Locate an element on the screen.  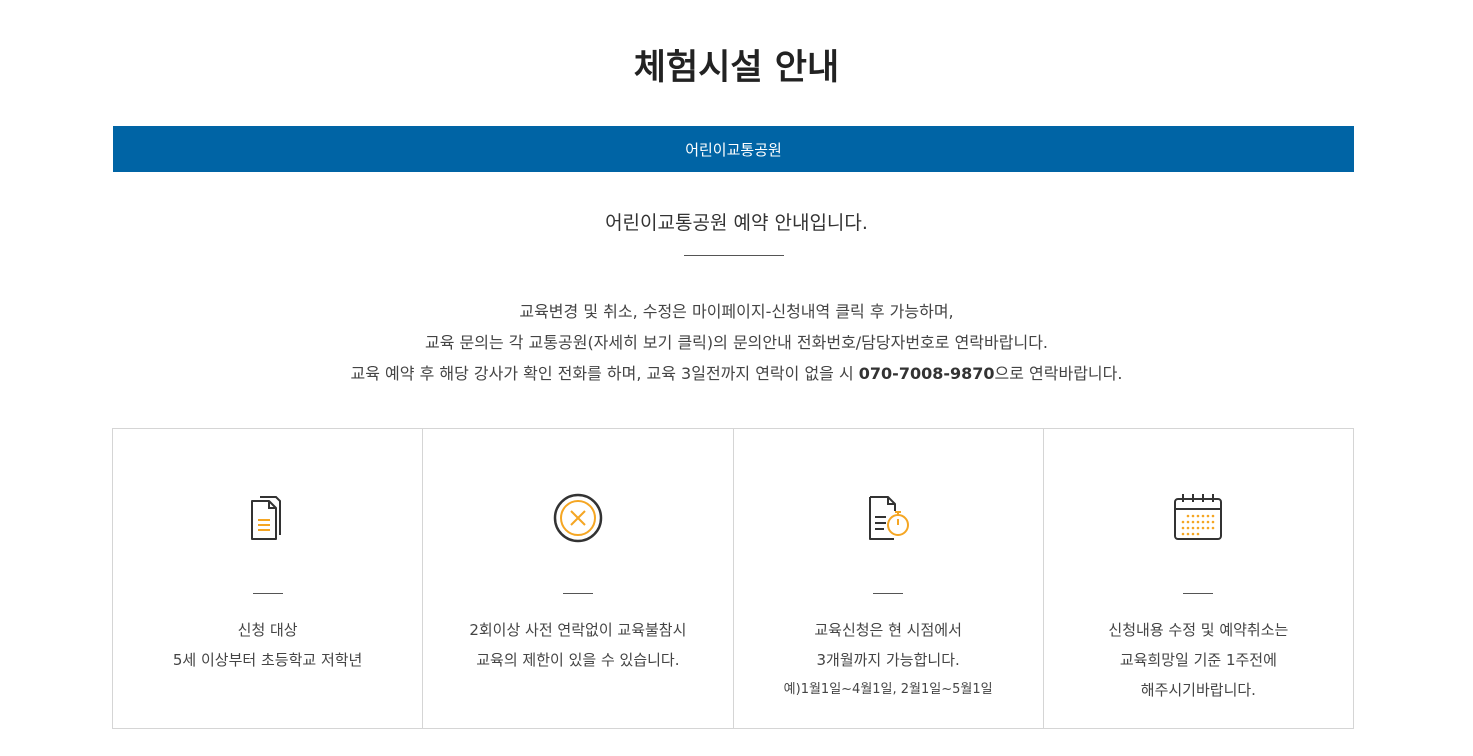
reservation-subtitle: 어린이교통공원 예약 안내입니다. is located at coordinates (736, 223).